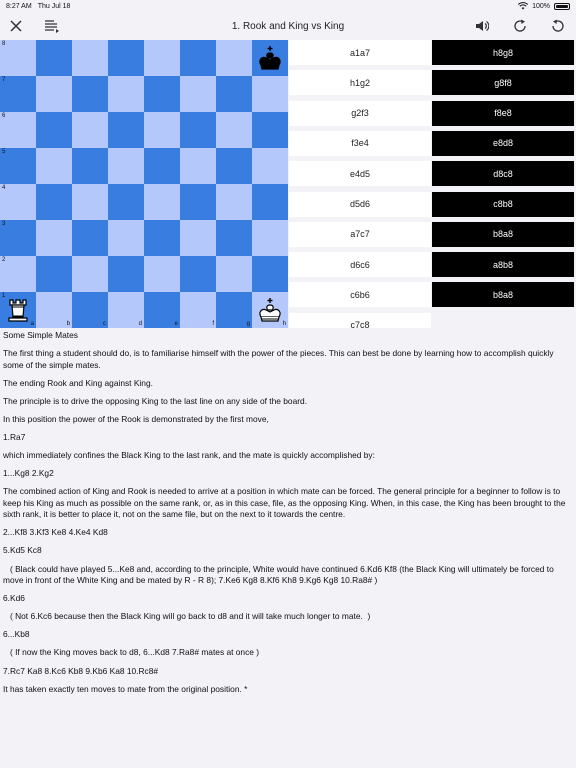 This screenshot has width=576, height=768. What do you see at coordinates (360, 143) in the screenshot?
I see `white-move: f3e4` at bounding box center [360, 143].